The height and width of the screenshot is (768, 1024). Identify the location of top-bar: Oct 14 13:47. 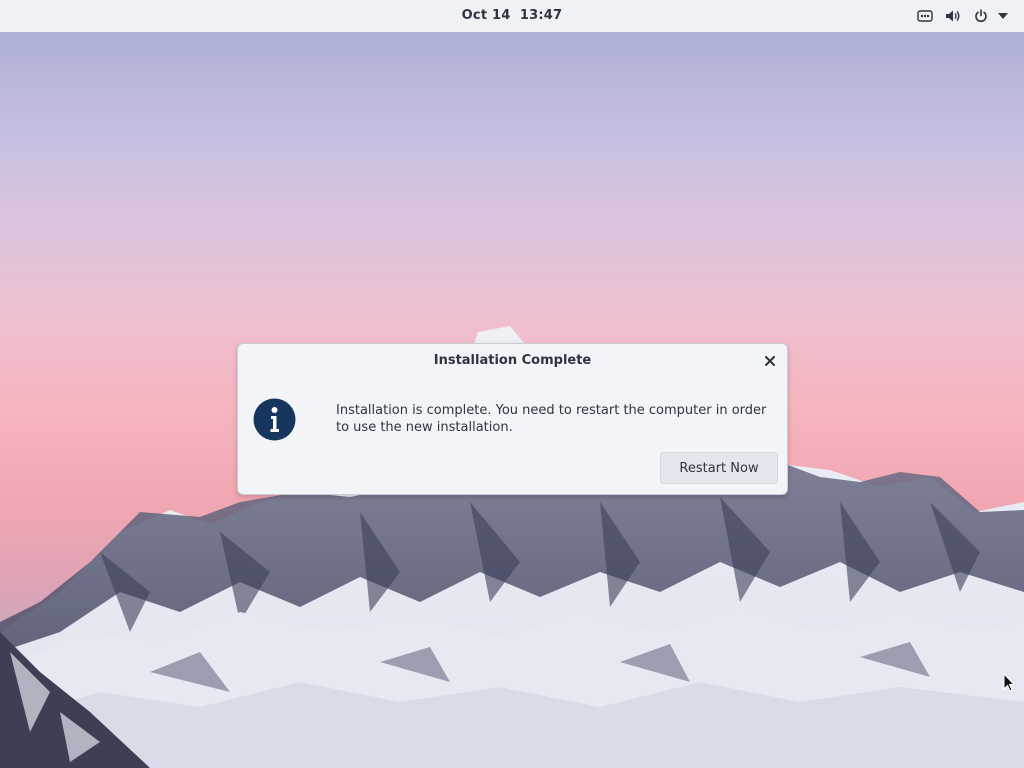
(512, 16).